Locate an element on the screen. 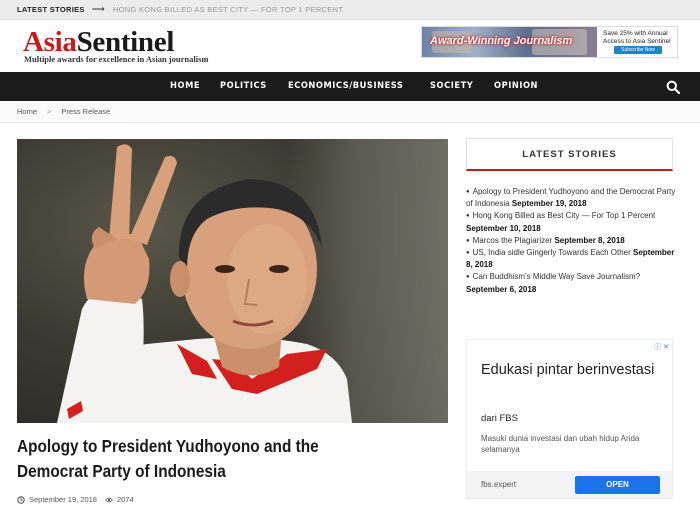 Image resolution: width=700 pixels, height=525 pixels. article-date: September 19, 2018 is located at coordinates (63, 499).